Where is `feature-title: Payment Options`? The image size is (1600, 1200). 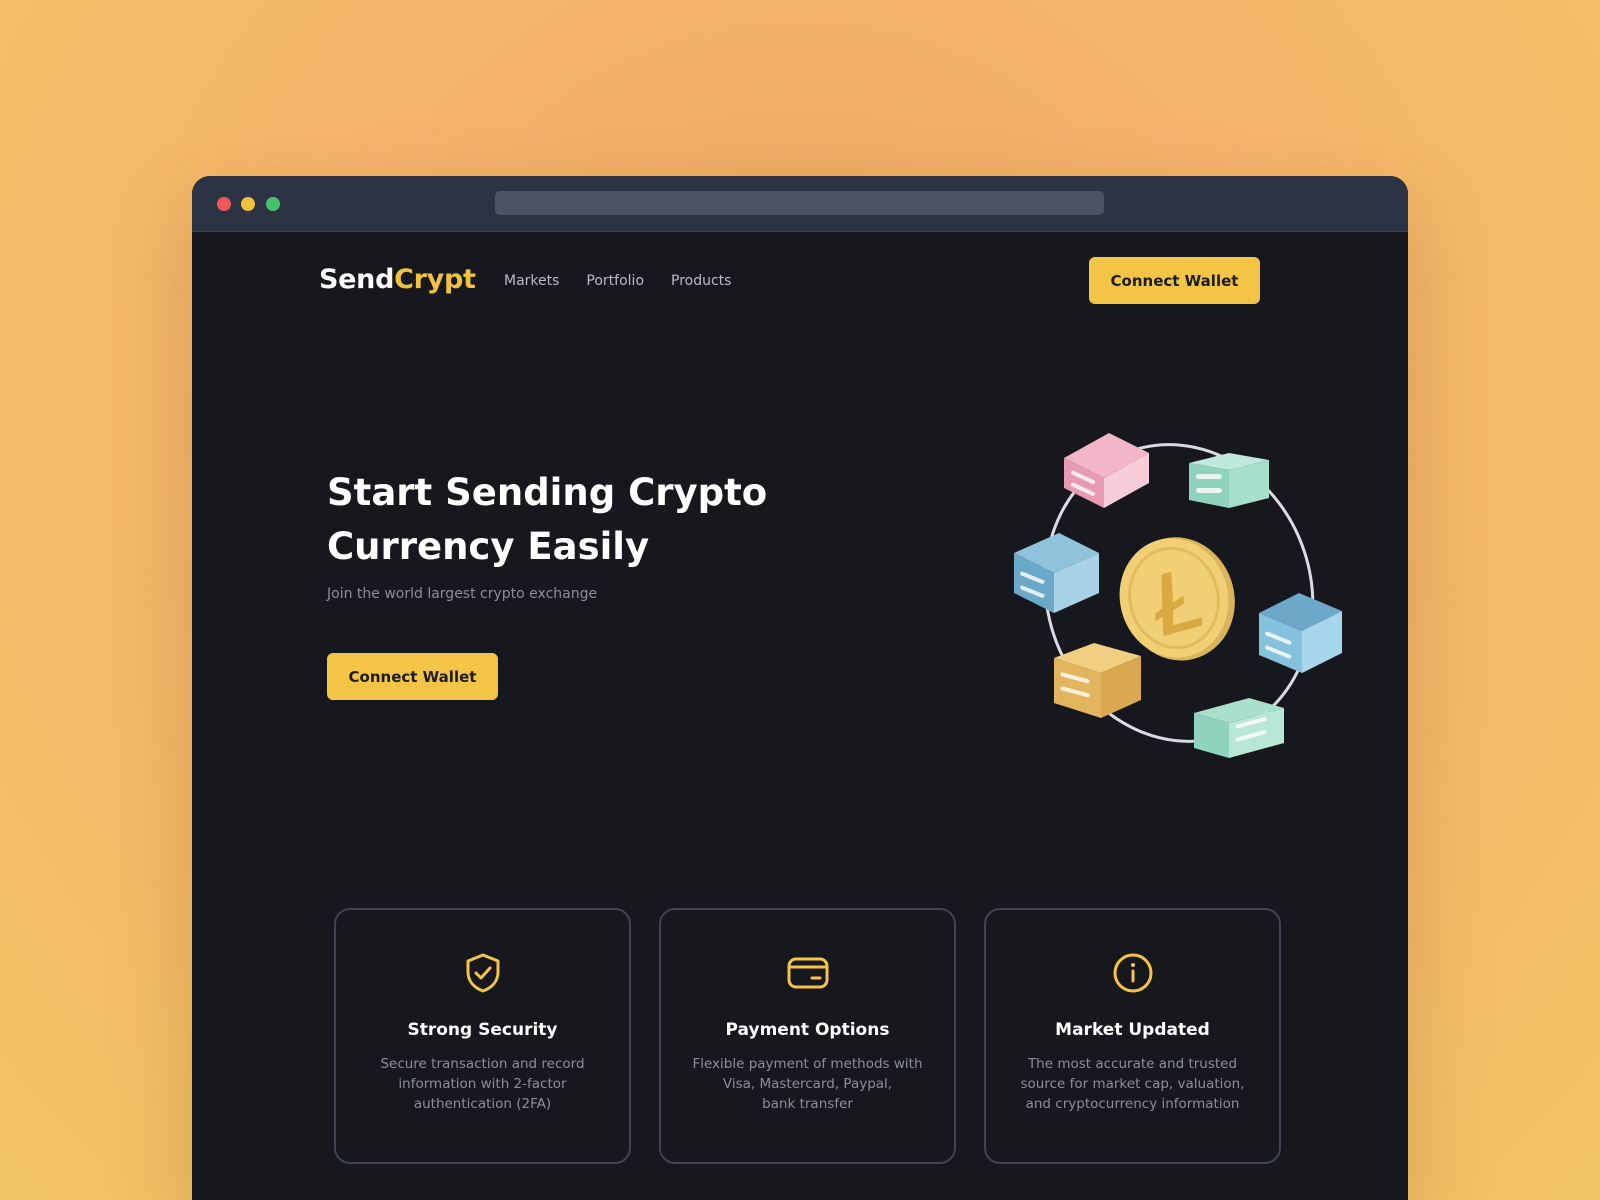
feature-title: Payment Options is located at coordinates (807, 1030).